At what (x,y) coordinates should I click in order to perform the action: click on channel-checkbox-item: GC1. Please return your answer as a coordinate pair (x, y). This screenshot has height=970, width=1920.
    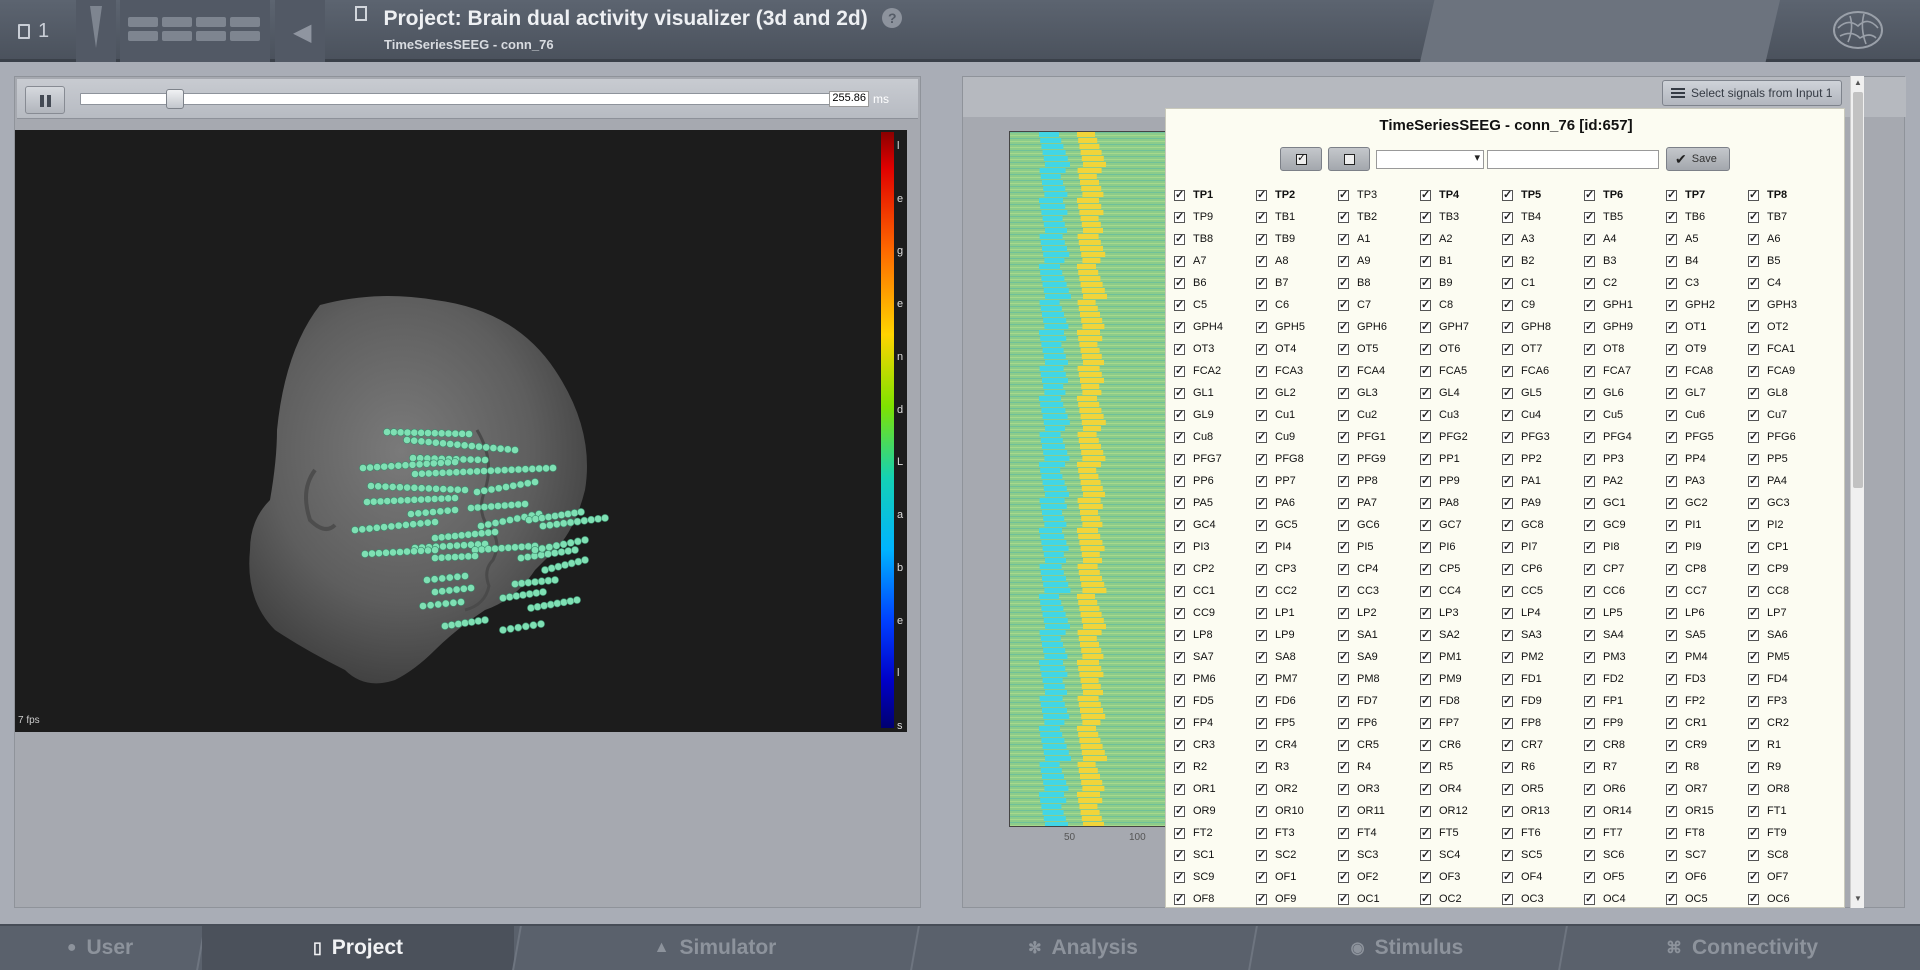
    Looking at the image, I should click on (1605, 503).